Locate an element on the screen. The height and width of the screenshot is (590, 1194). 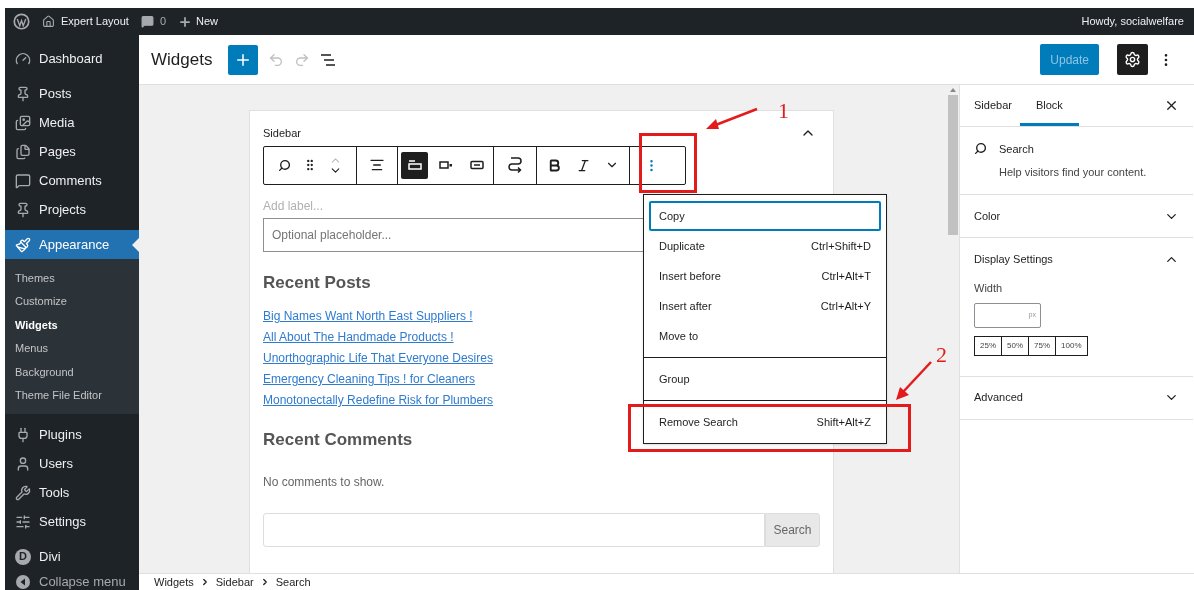
page-title: Widgets is located at coordinates (182, 59).